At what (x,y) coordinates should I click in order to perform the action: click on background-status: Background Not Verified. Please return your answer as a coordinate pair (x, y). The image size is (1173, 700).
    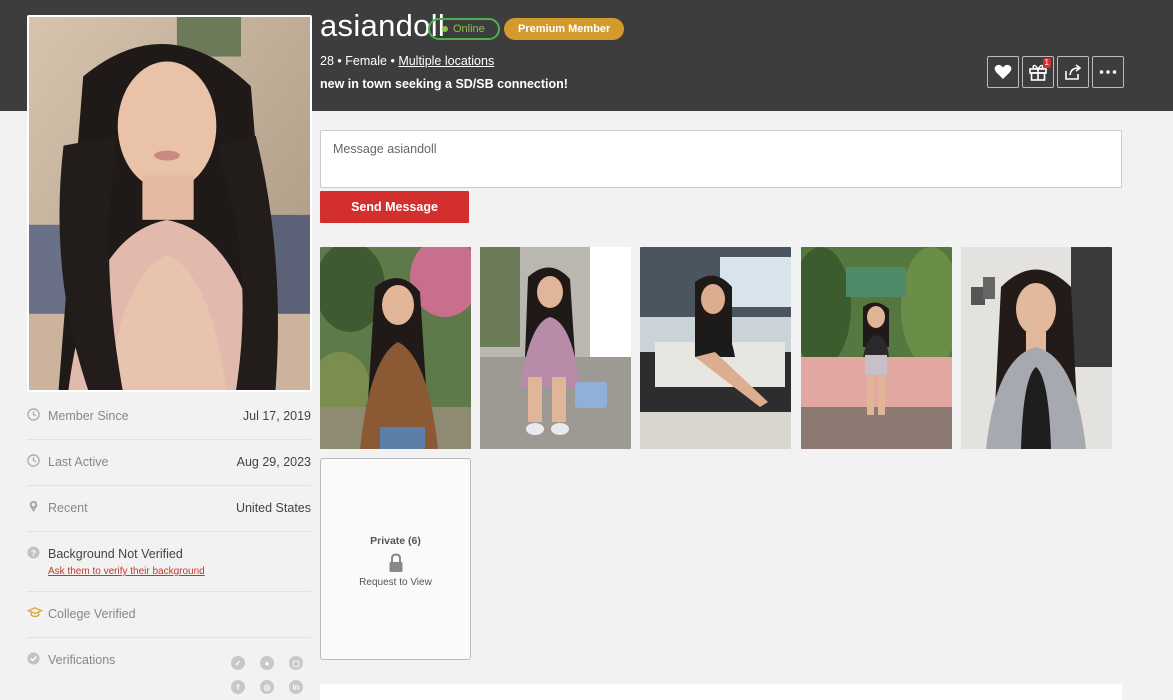
    Looking at the image, I should click on (115, 554).